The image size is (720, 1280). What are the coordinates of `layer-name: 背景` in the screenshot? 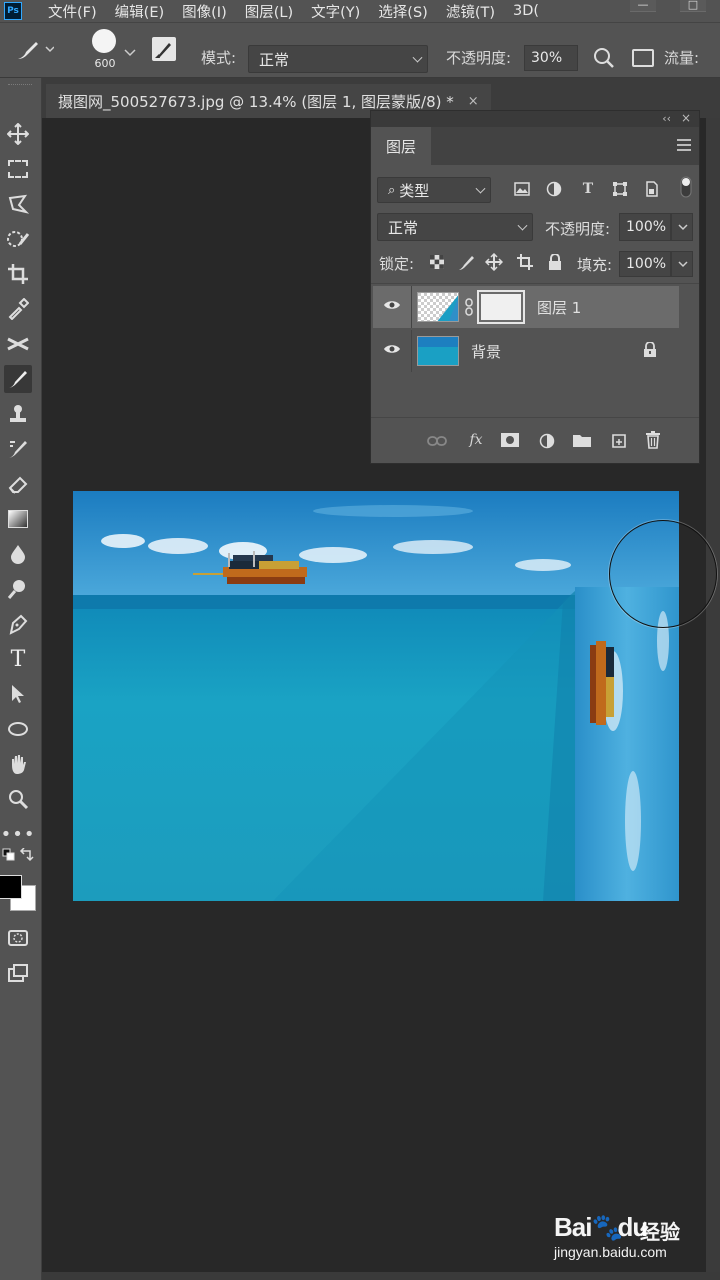 It's located at (486, 351).